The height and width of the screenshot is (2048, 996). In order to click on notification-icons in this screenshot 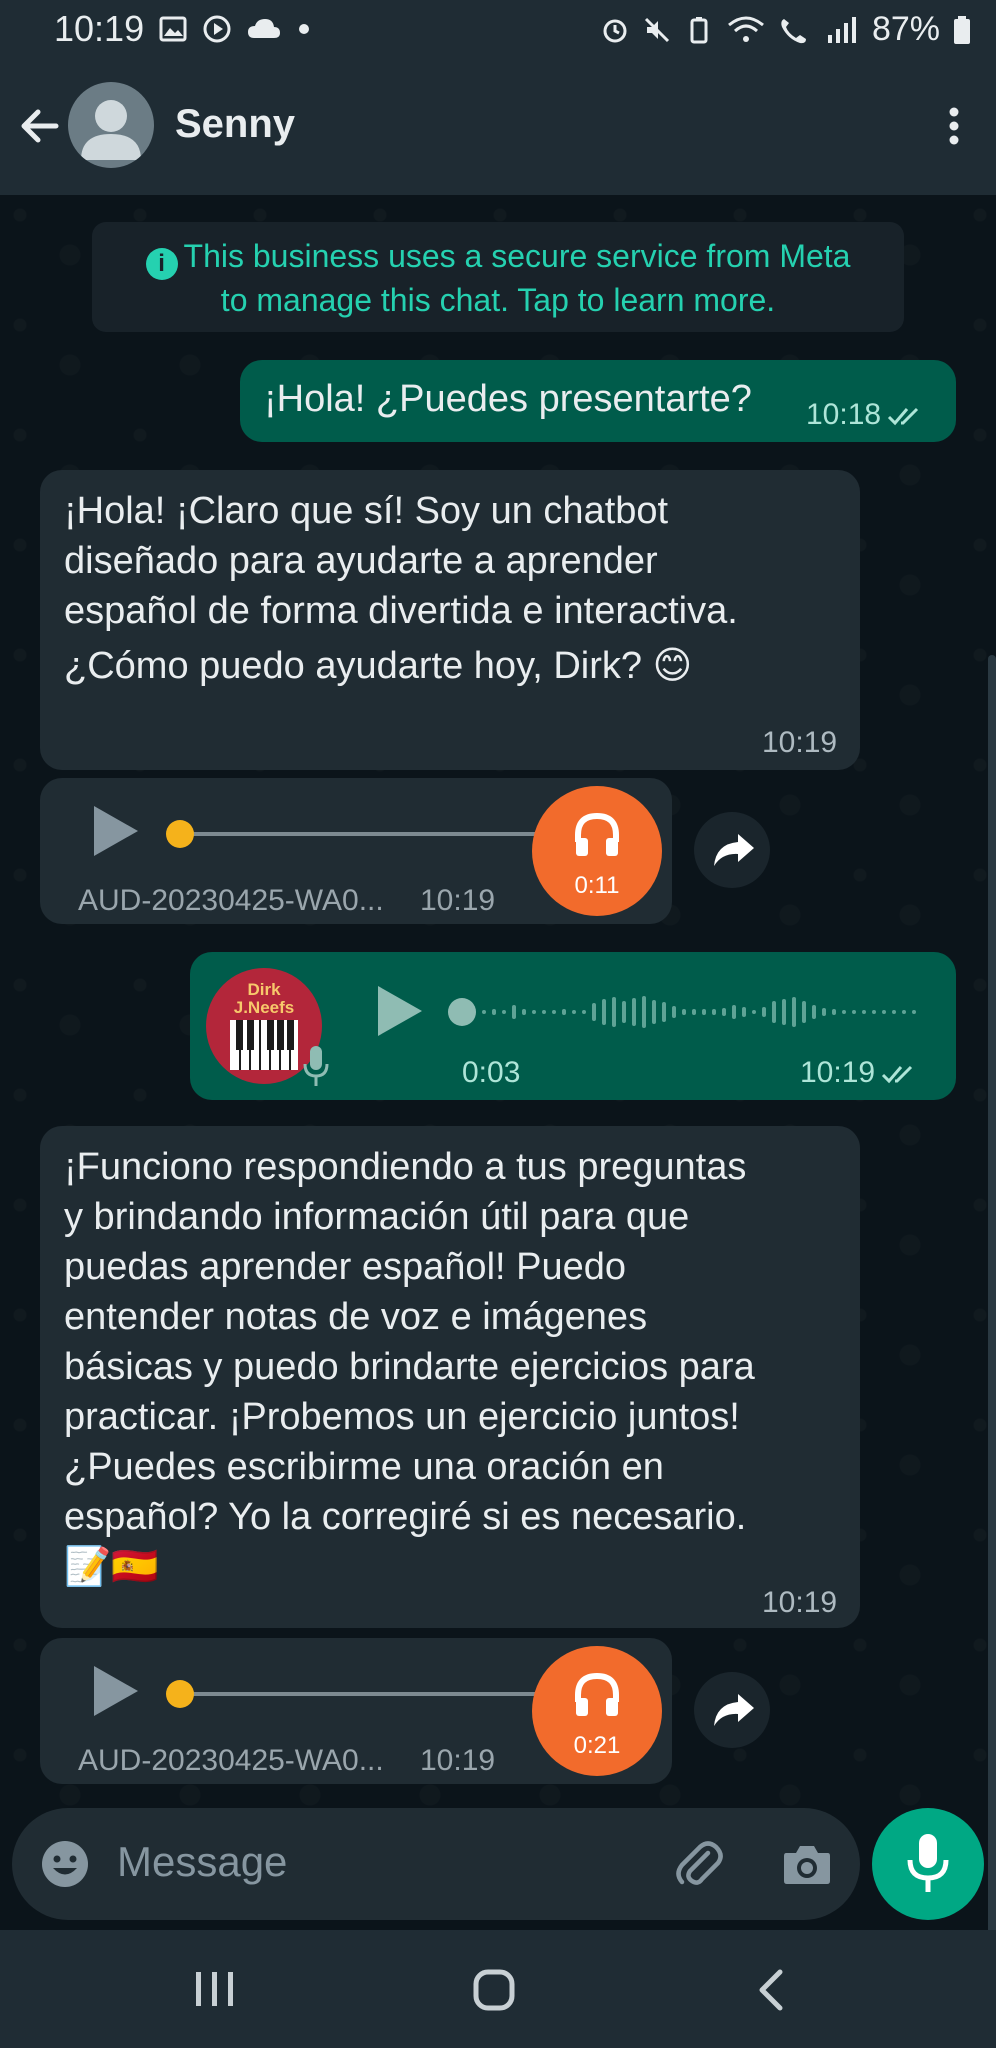, I will do `click(235, 29)`.